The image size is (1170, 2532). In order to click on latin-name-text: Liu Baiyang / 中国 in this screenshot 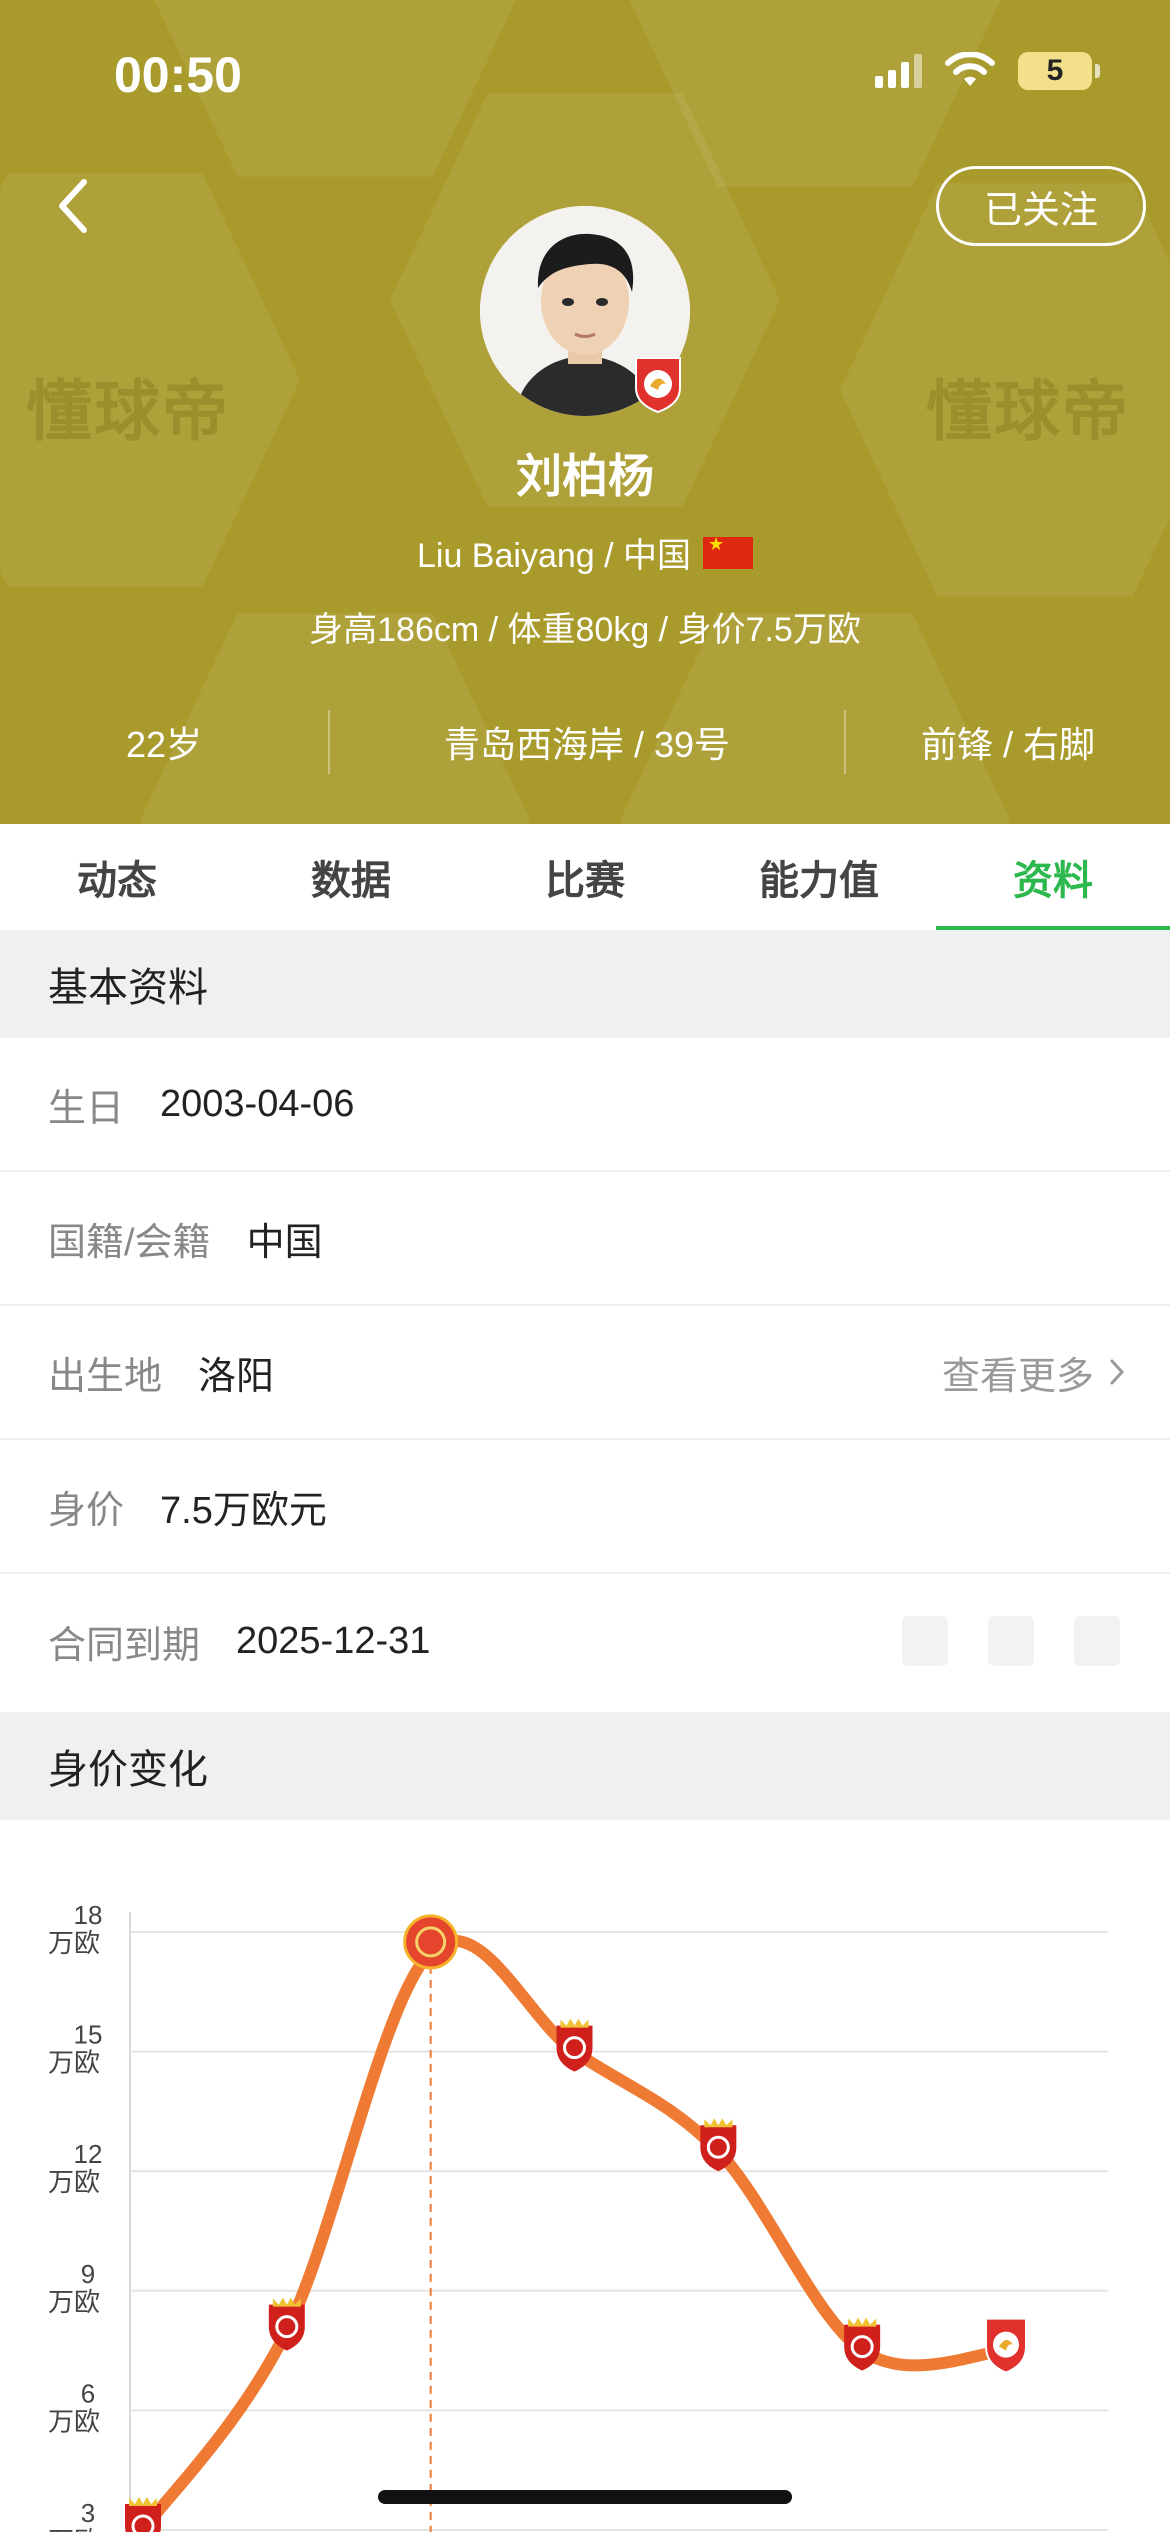, I will do `click(554, 556)`.